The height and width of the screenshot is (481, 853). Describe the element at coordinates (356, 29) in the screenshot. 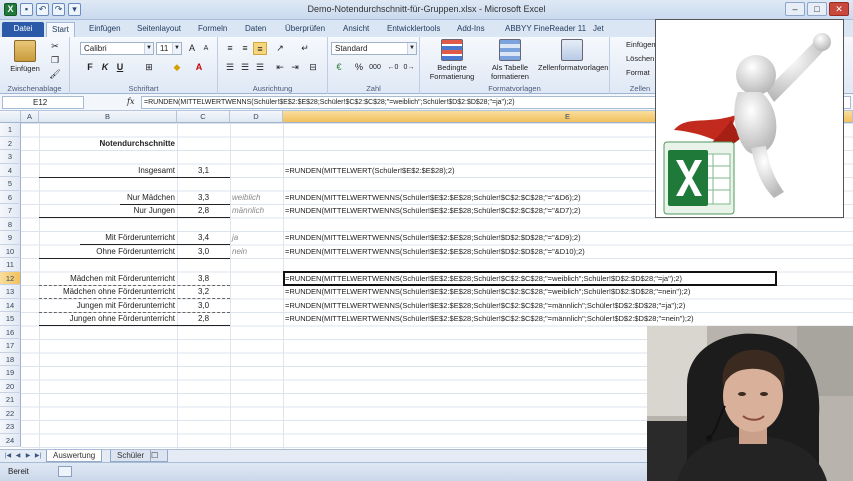

I see `tab-ansicht: Ansicht` at that location.